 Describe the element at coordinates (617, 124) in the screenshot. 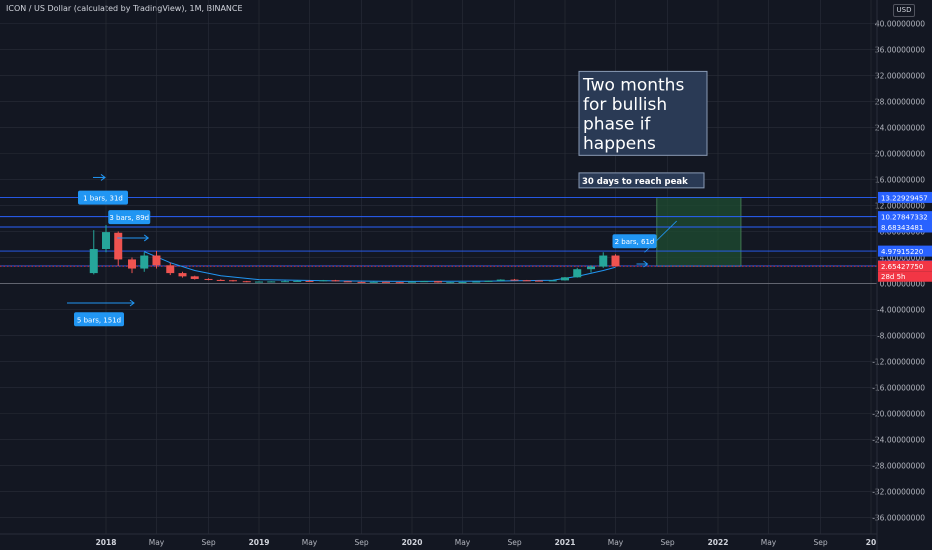

I see `note-box-main-line: phase if` at that location.